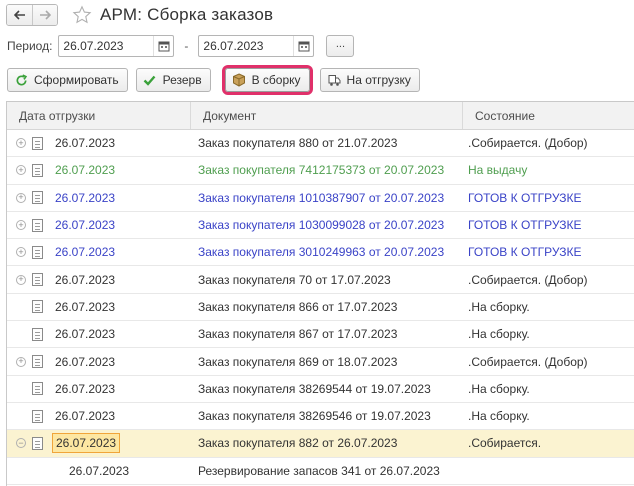 The width and height of the screenshot is (634, 486). Describe the element at coordinates (182, 80) in the screenshot. I see `reserve-label: Резерв` at that location.